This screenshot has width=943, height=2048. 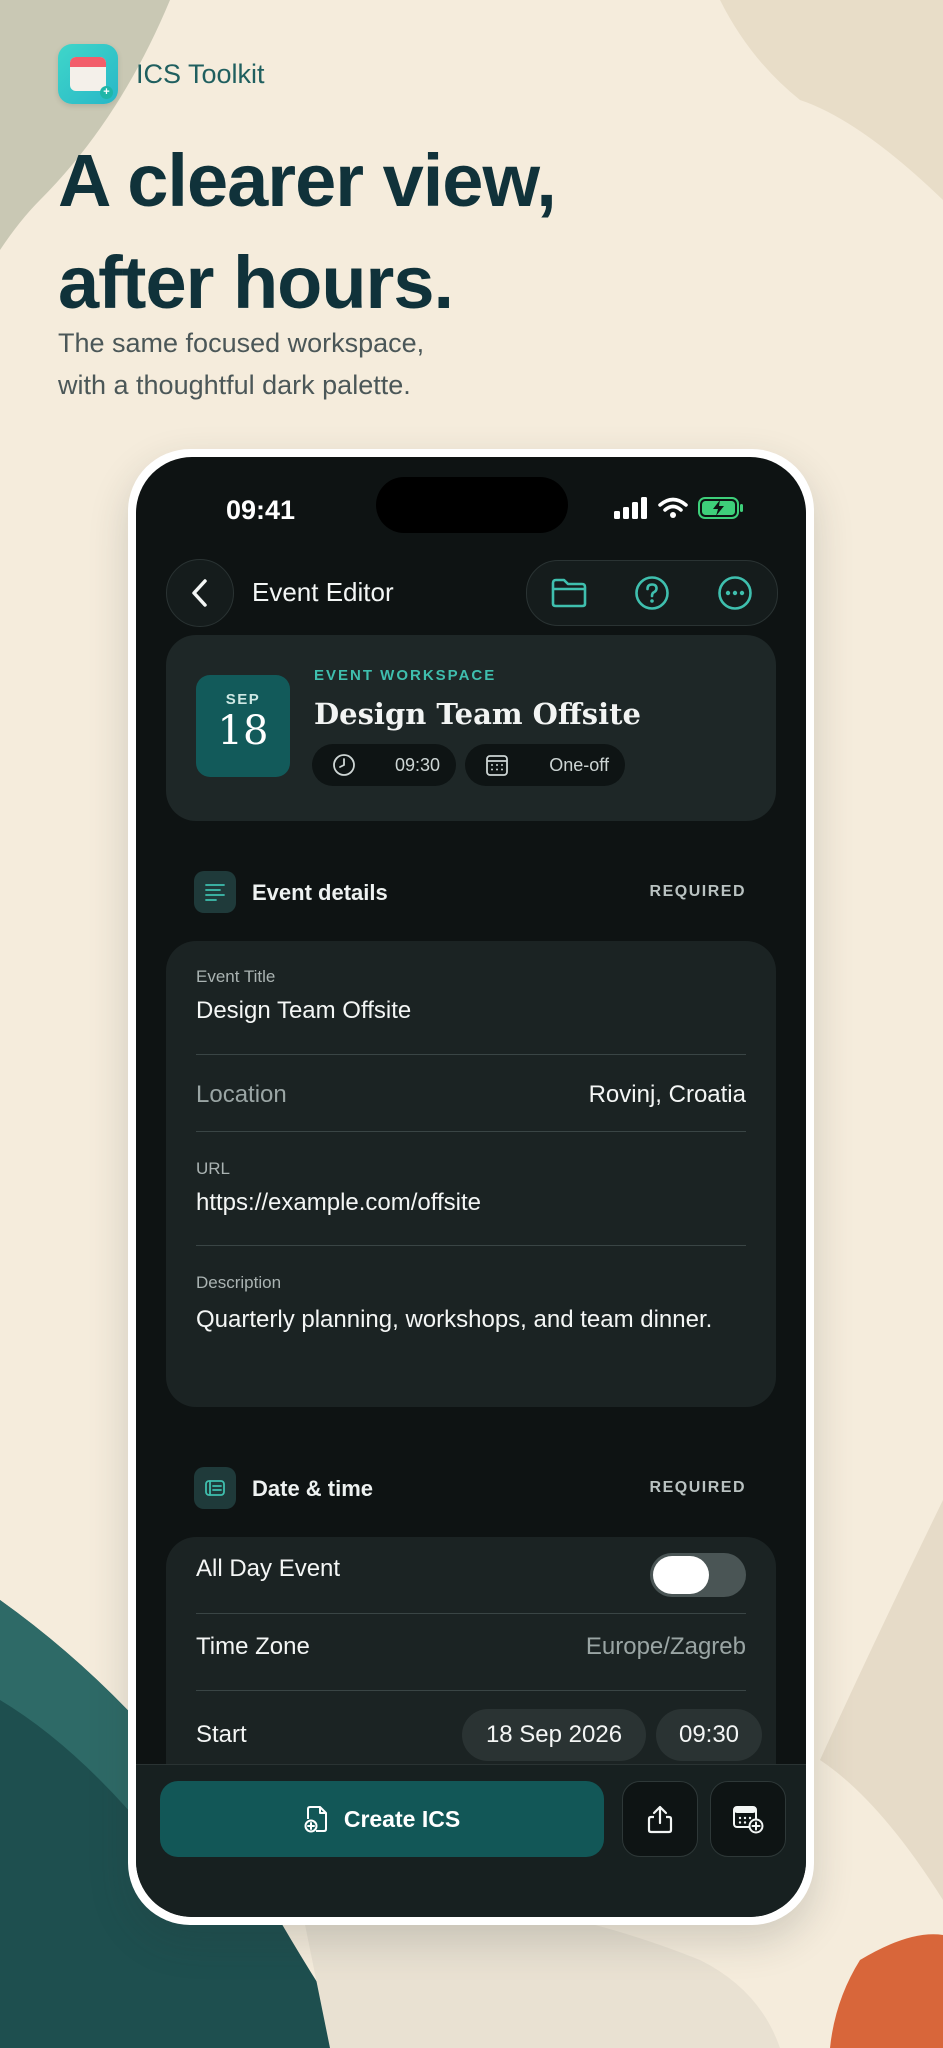 I want to click on event-details-required: REQUIRED, so click(x=697, y=891).